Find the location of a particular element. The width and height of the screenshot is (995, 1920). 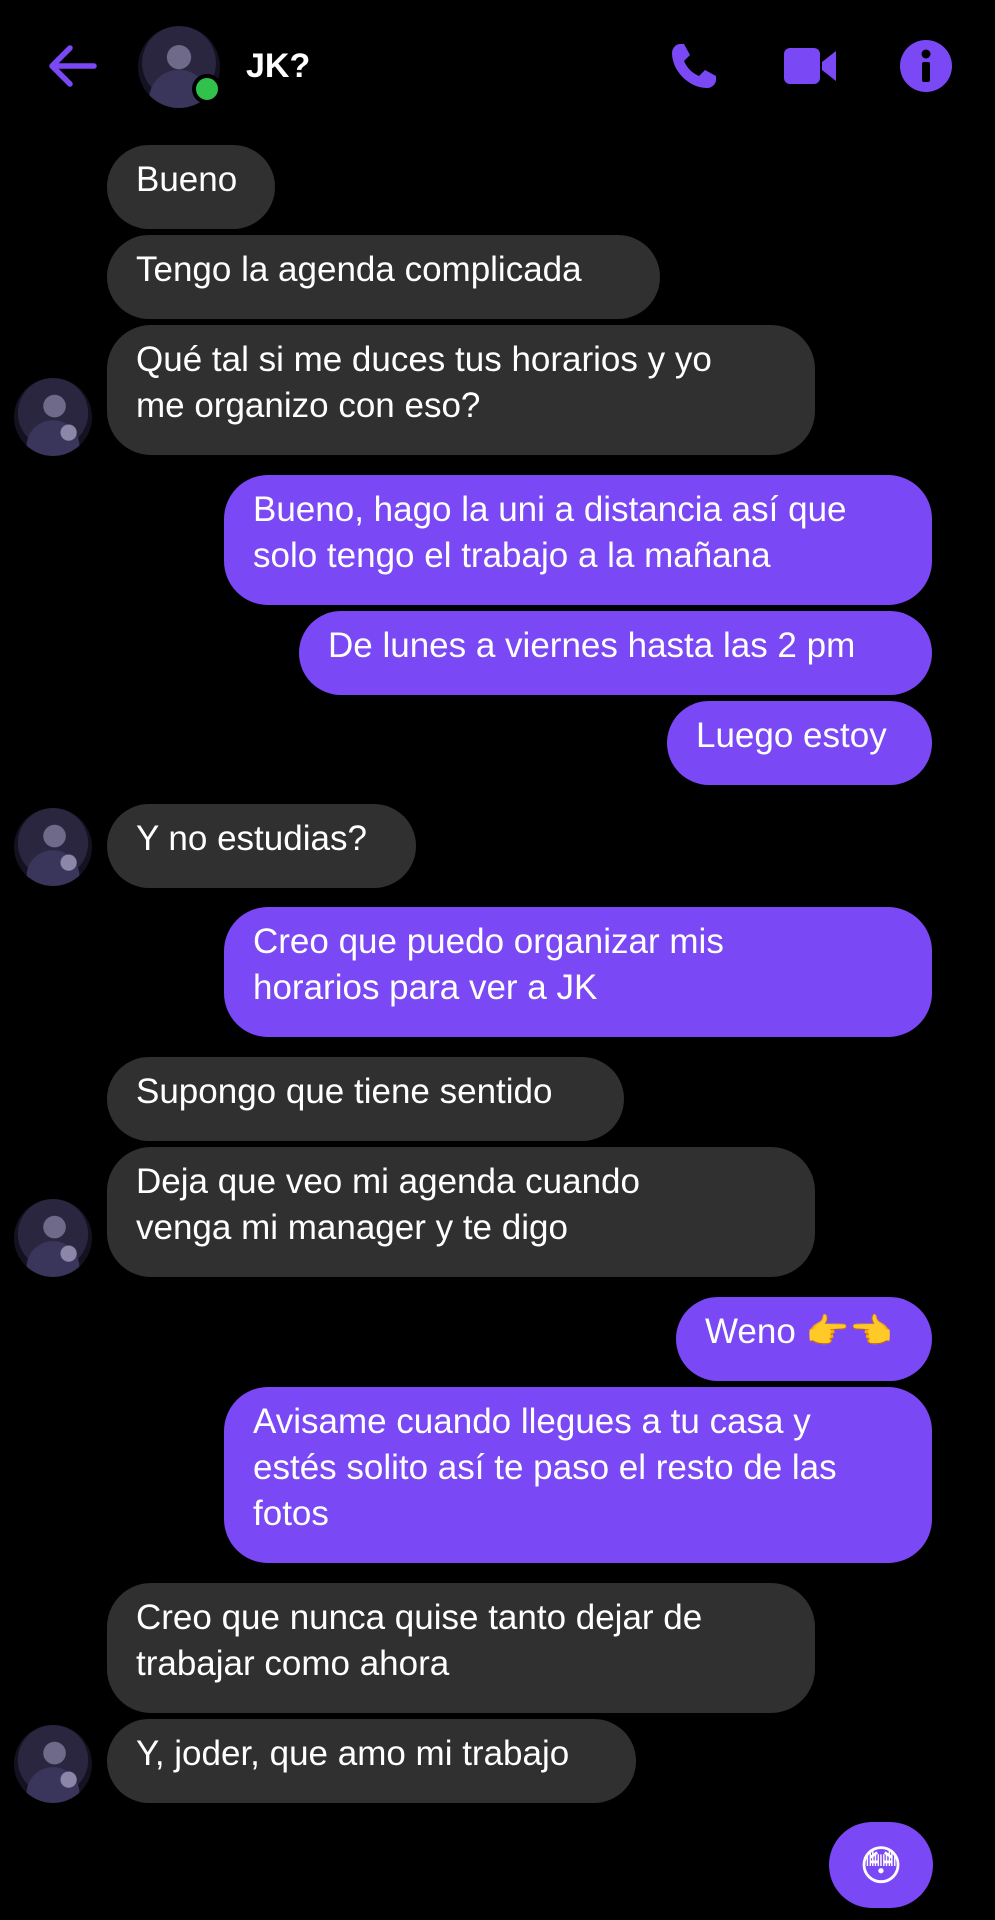

quick-reaction-button: 😳 is located at coordinates (881, 1865).